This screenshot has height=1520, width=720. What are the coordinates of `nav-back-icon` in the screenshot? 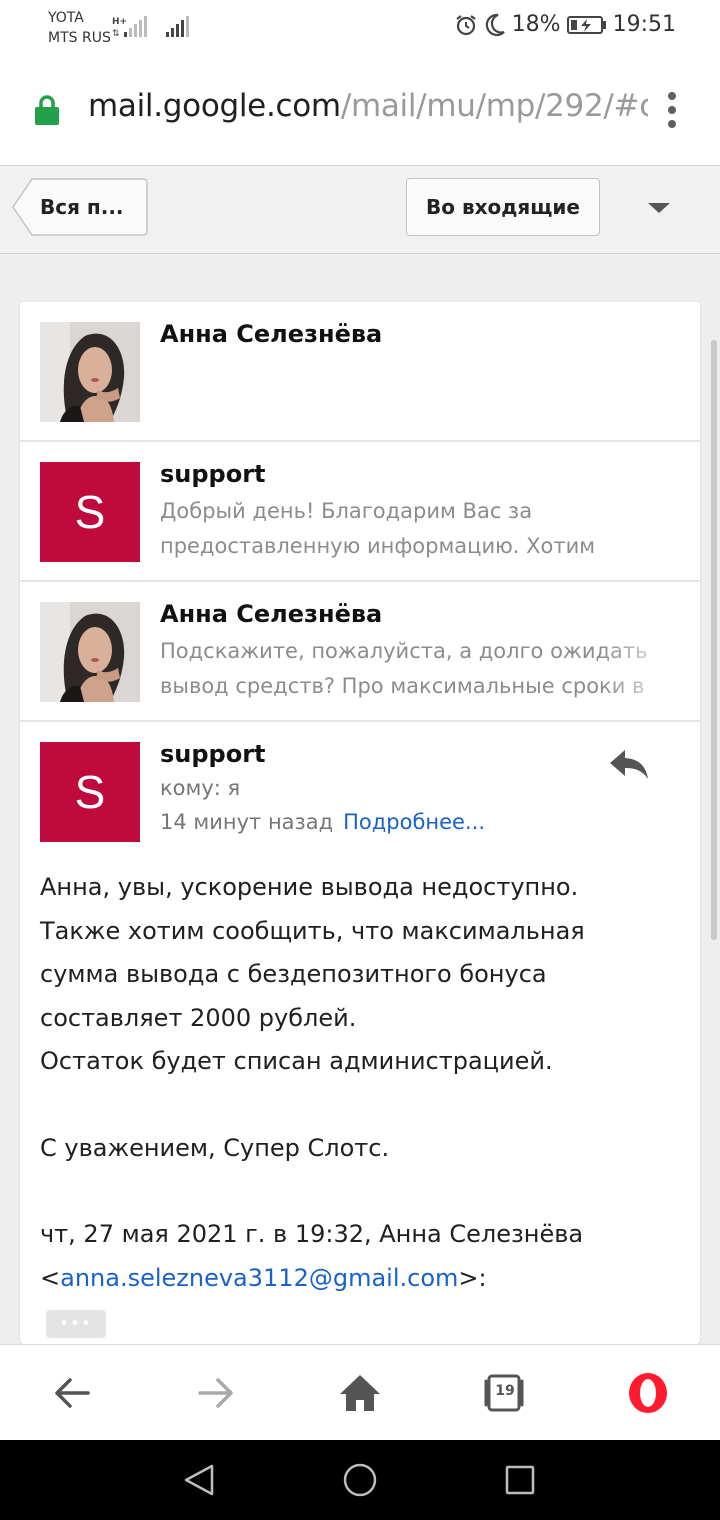 It's located at (200, 1480).